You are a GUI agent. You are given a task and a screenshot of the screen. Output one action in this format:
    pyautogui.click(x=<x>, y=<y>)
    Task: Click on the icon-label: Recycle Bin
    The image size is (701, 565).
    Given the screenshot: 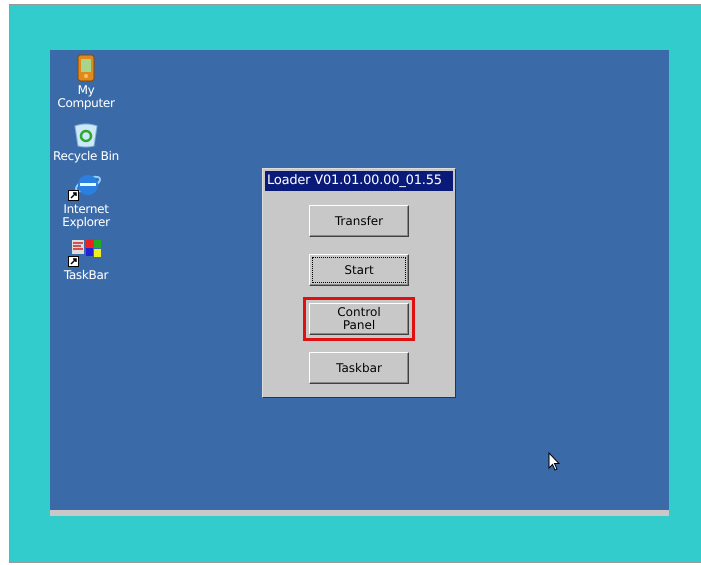 What is the action you would take?
    pyautogui.click(x=86, y=156)
    